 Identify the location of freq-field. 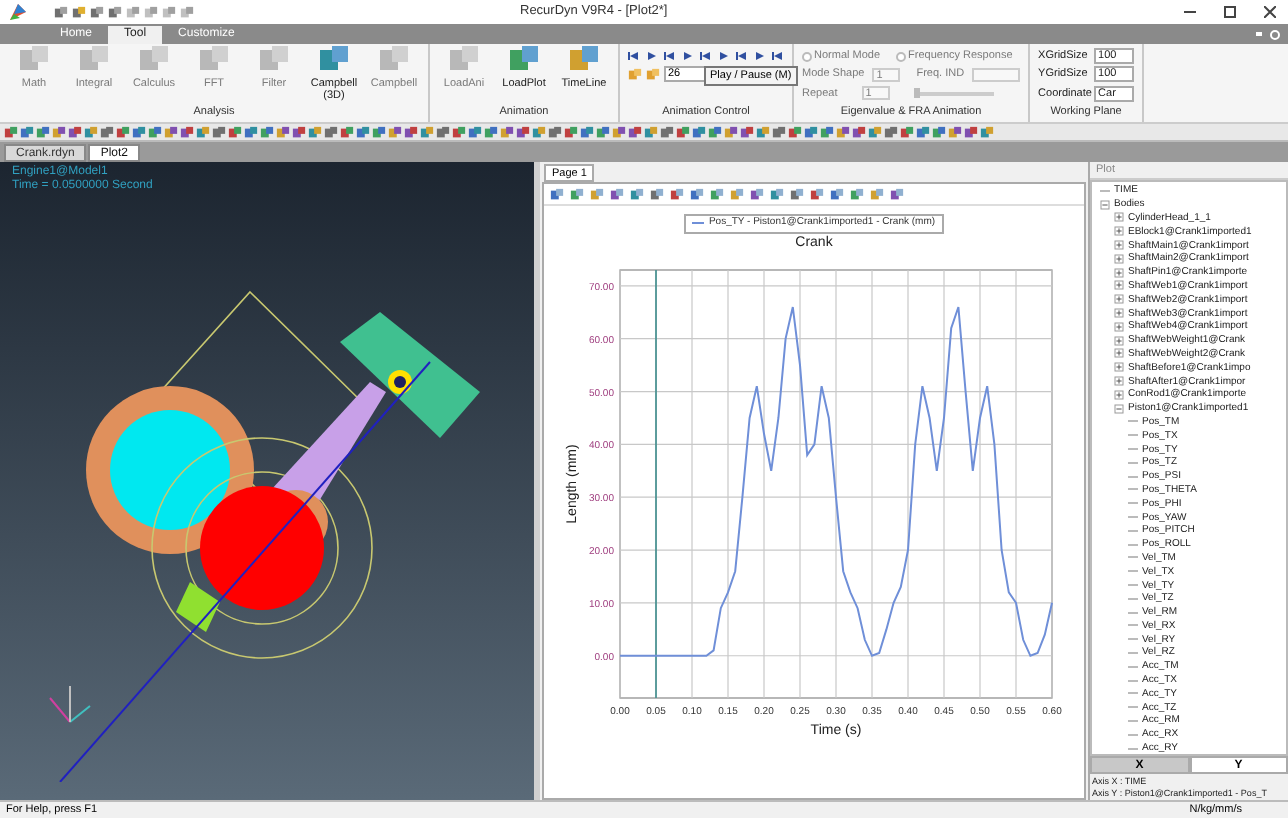
(996, 74).